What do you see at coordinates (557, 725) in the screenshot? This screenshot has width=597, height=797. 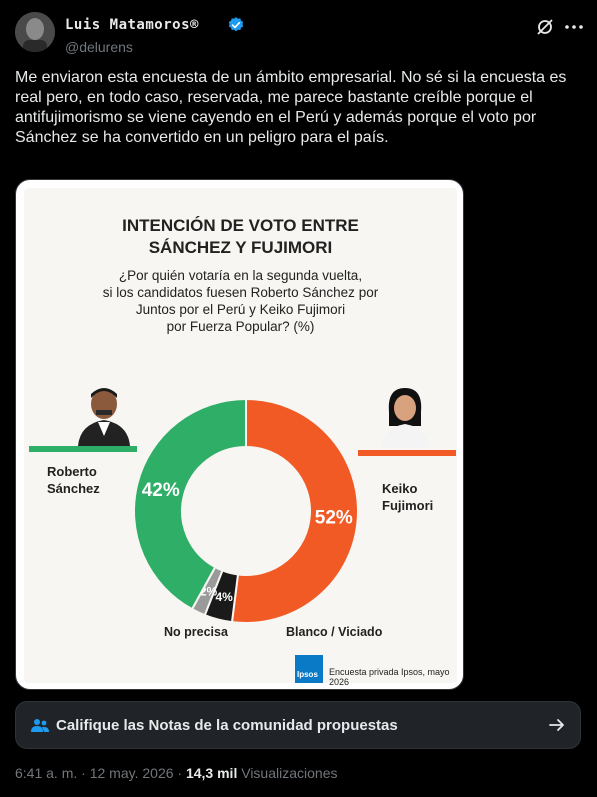 I see `arrow-right-icon` at bounding box center [557, 725].